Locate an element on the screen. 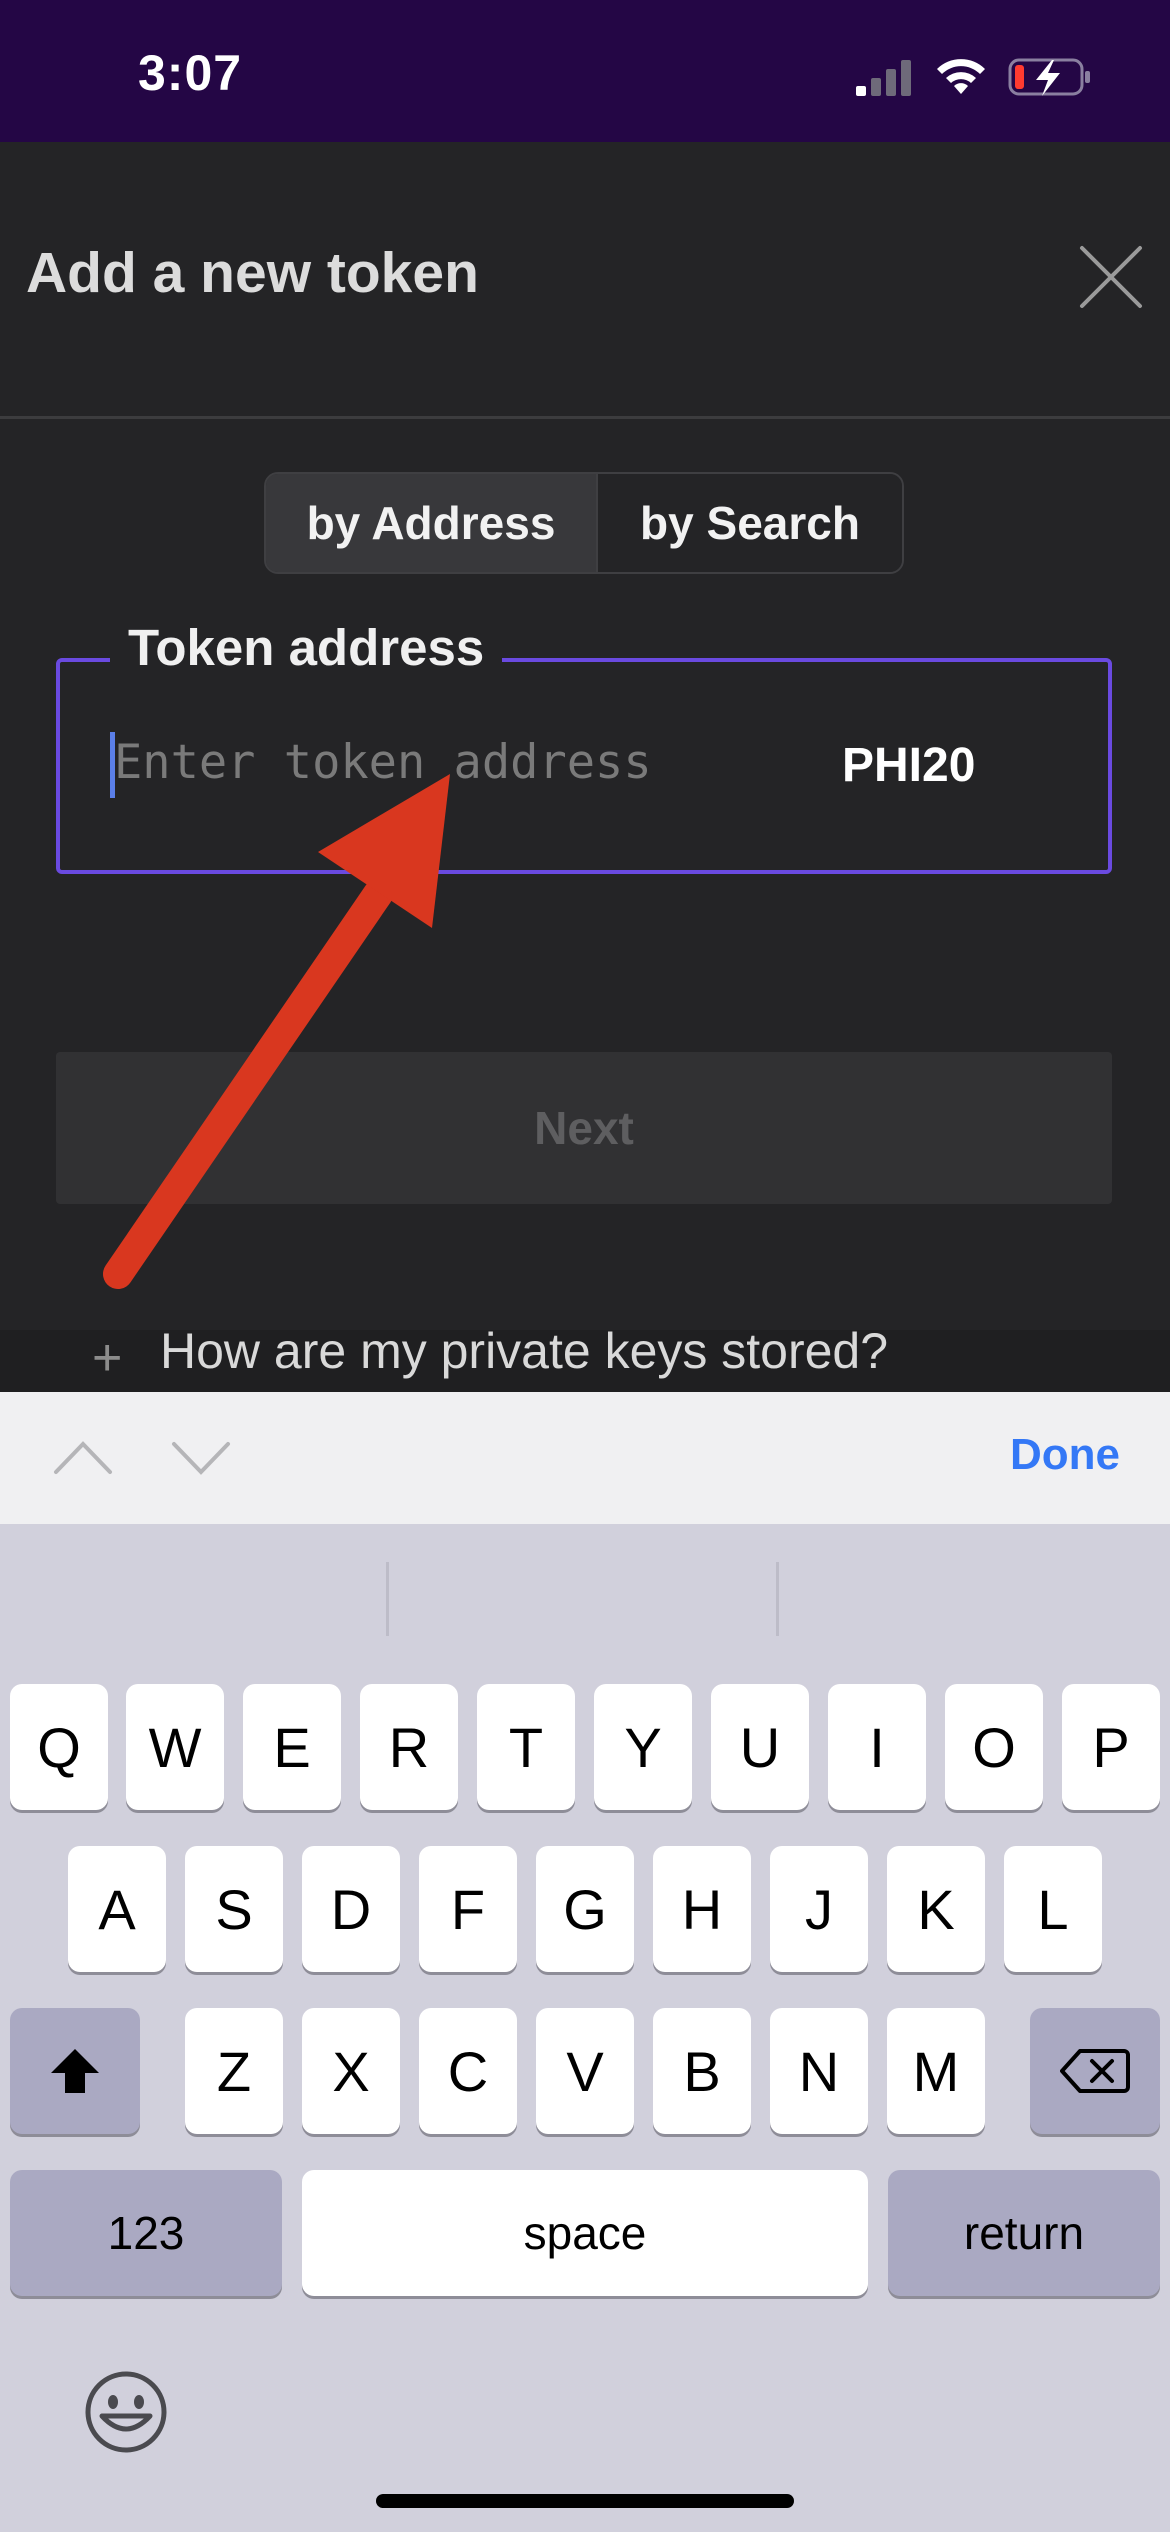  key-q: Q is located at coordinates (59, 1747).